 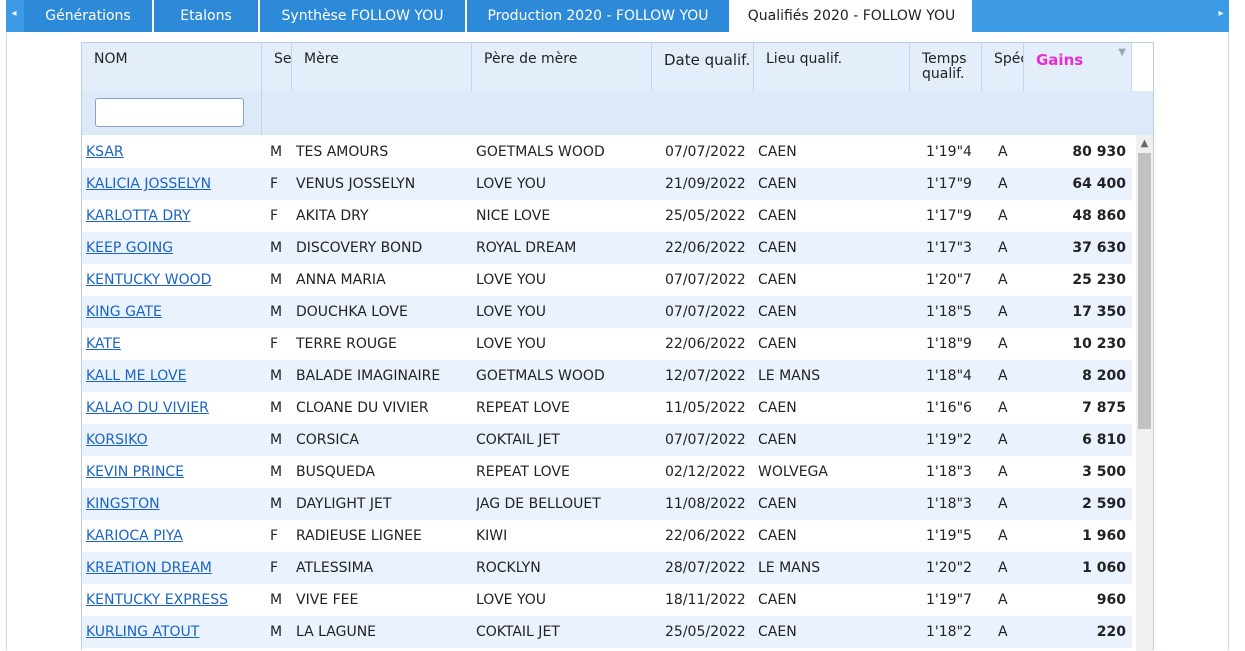 I want to click on mere-cell: DAYLIGHT JET, so click(x=344, y=504).